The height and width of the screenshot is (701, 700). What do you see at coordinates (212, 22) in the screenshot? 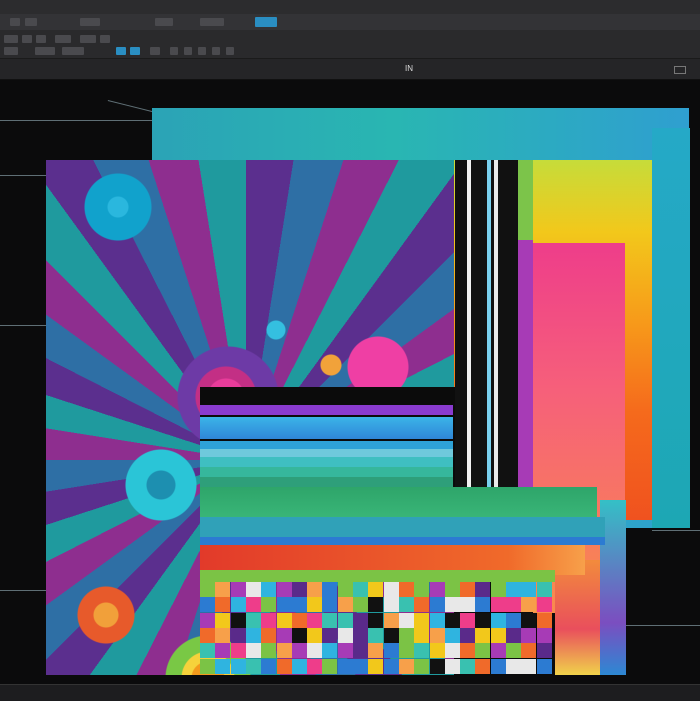
I see `layer-menu-icon` at bounding box center [212, 22].